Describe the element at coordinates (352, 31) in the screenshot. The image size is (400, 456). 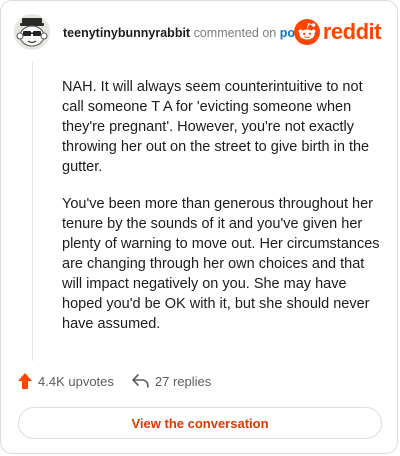
I see `reddit-wordmark: reddit` at that location.